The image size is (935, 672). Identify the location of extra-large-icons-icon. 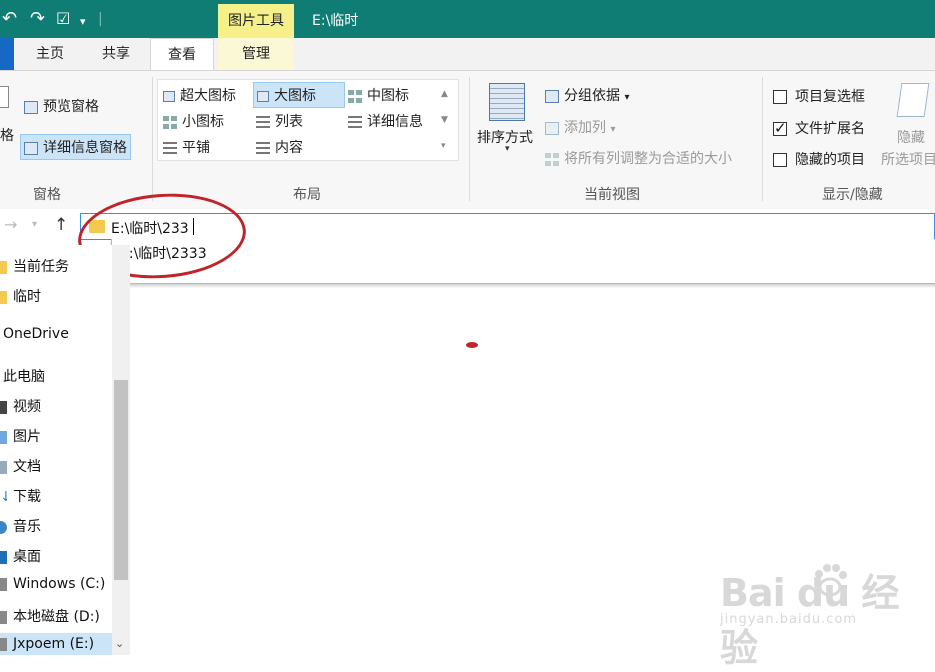
(169, 96).